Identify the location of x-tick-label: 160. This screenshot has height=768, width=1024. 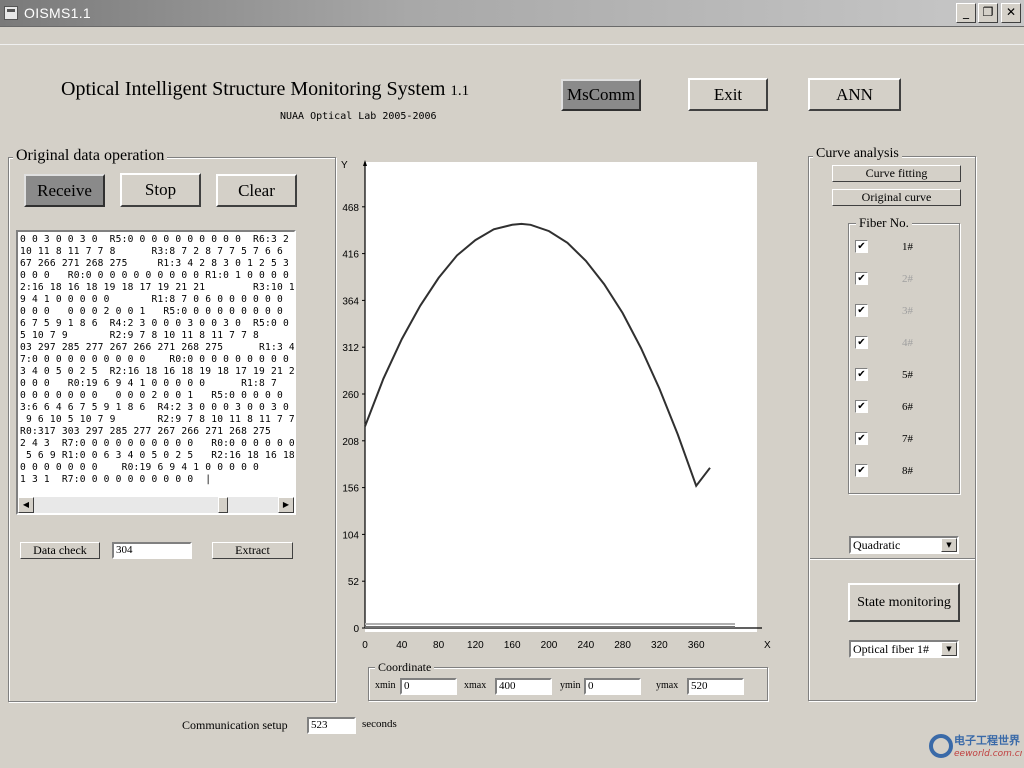
(512, 645).